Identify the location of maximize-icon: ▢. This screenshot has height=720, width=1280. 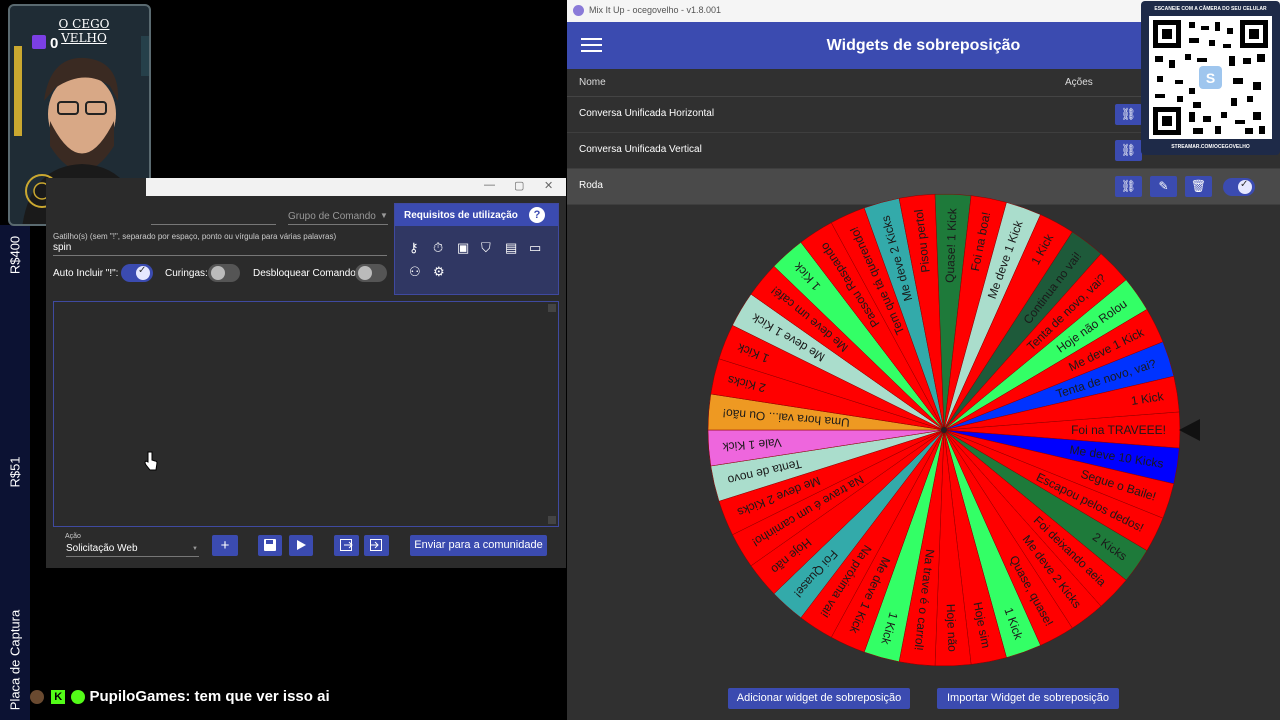
(519, 185).